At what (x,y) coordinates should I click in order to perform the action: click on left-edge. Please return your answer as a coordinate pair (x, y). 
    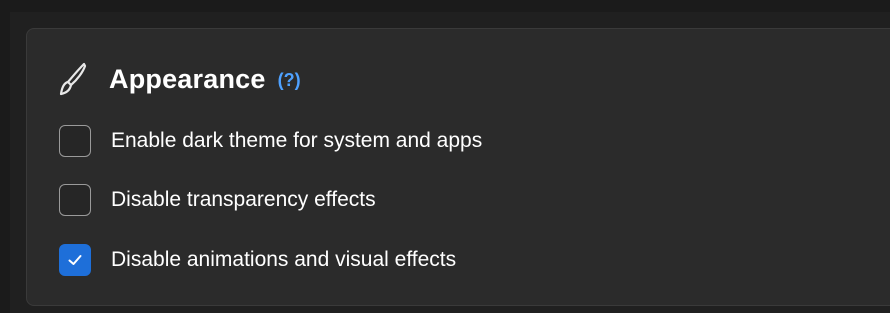
    Looking at the image, I should click on (5, 156).